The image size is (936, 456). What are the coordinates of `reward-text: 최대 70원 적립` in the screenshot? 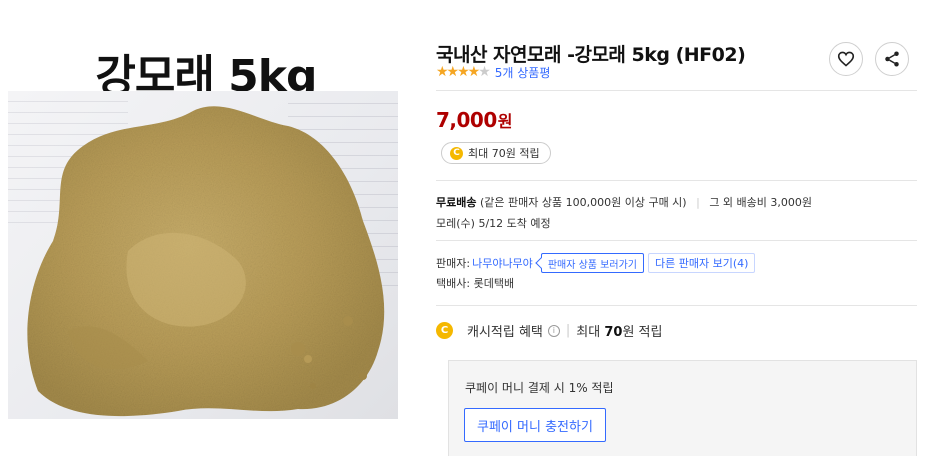 It's located at (504, 153).